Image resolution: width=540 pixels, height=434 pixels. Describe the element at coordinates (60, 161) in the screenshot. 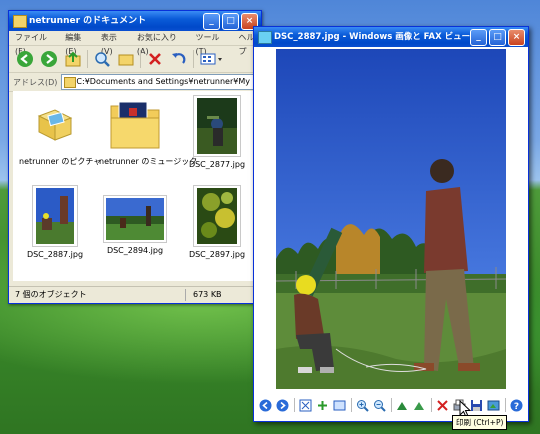

I see `file-label: netrunner のピクチャ` at that location.